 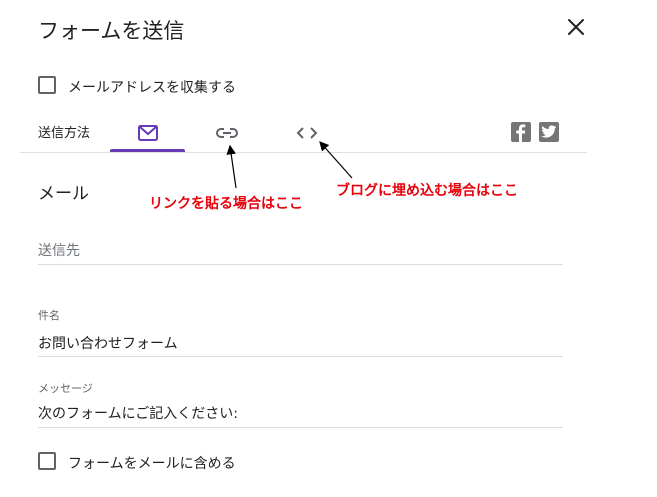 I want to click on dialog-title: フォームを送信, so click(x=111, y=31).